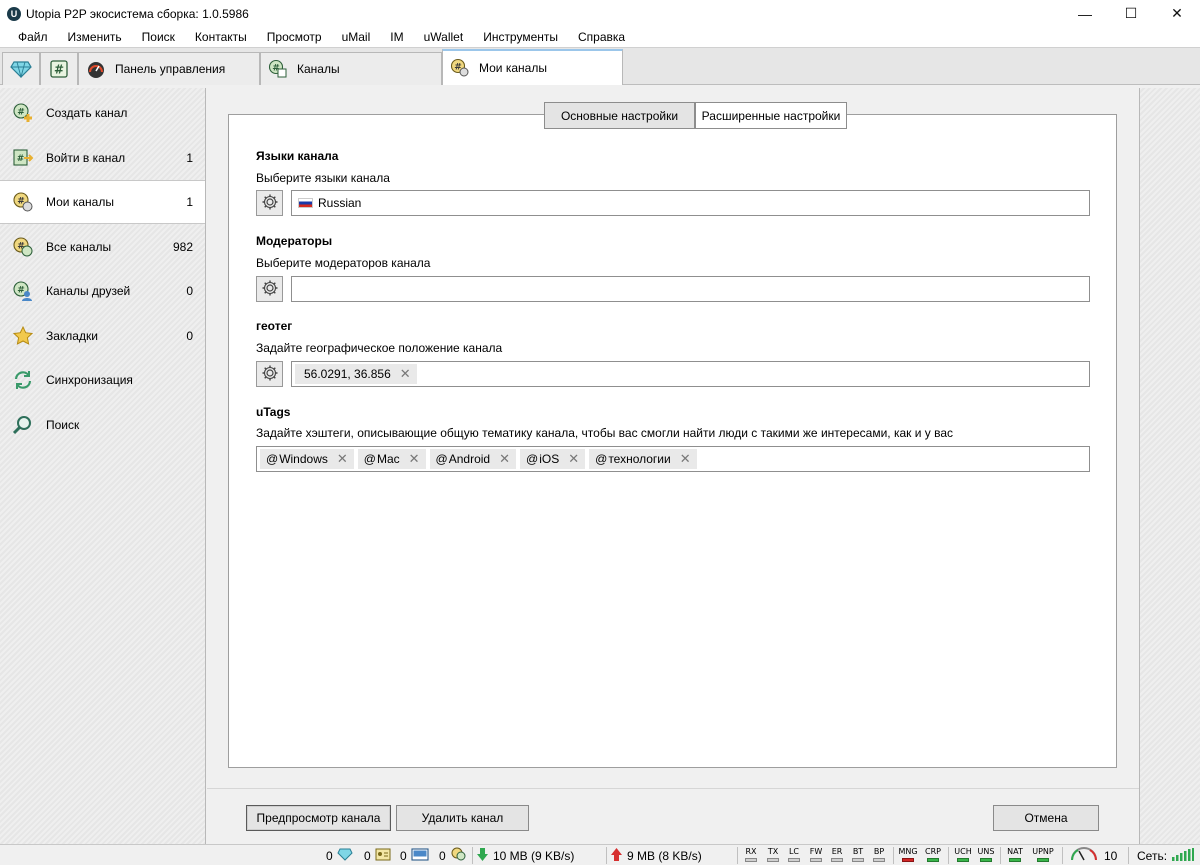 Image resolution: width=1200 pixels, height=865 pixels. I want to click on cancel-button: Отмена, so click(1046, 818).